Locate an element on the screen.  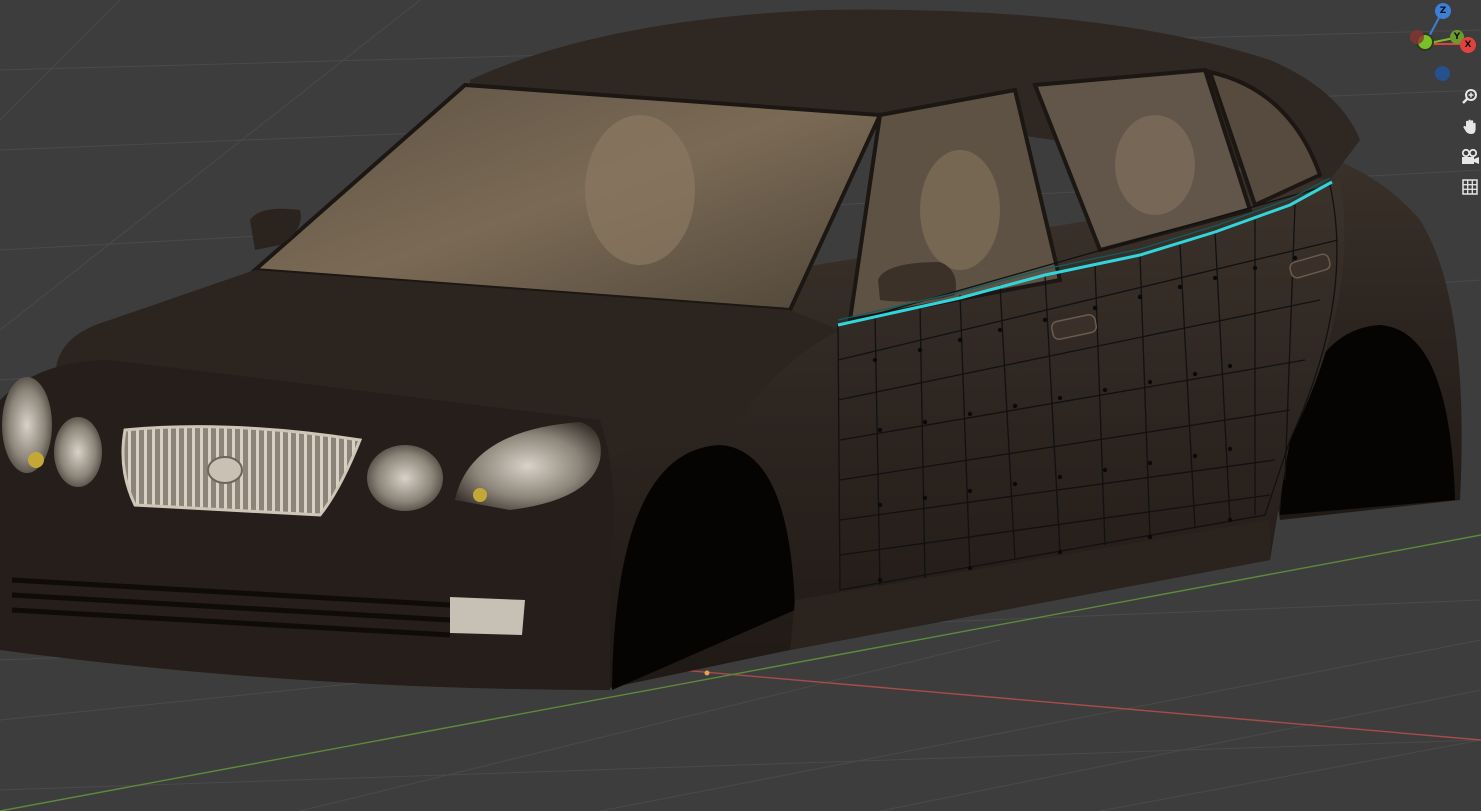
headlight-left-outer is located at coordinates (27, 425).